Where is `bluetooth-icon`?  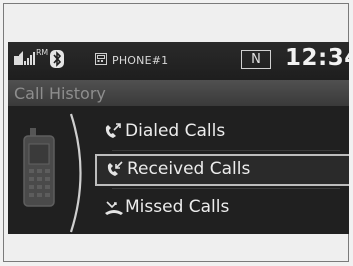 bluetooth-icon is located at coordinates (57, 59).